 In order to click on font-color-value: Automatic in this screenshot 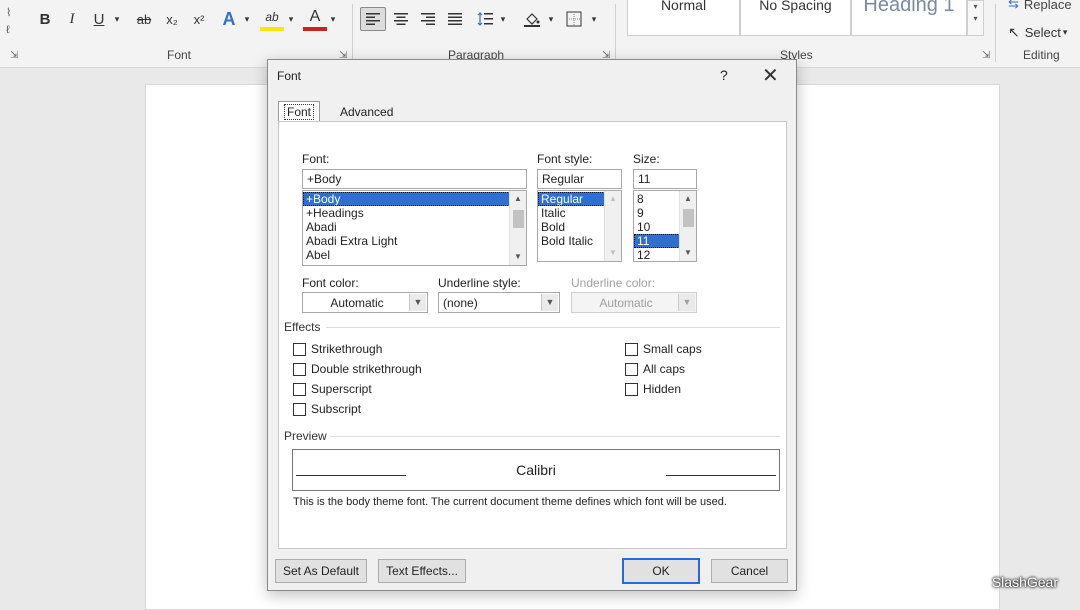, I will do `click(357, 303)`.